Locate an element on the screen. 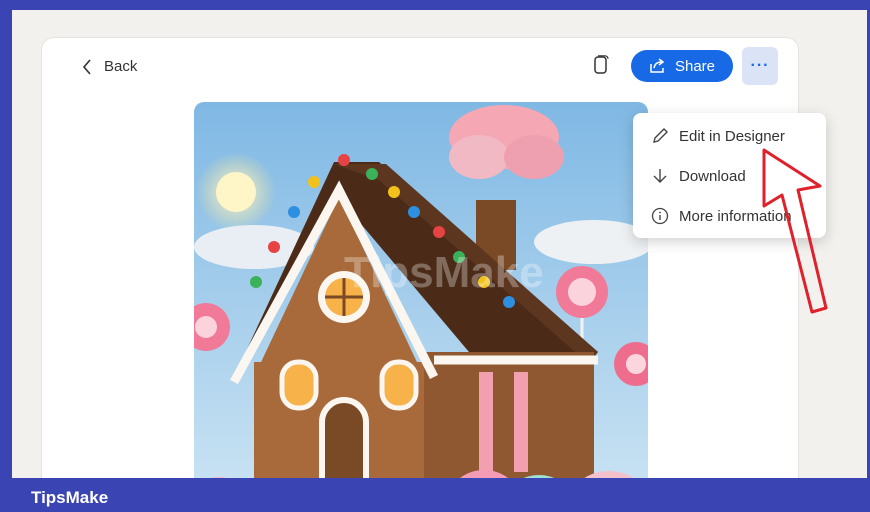 This screenshot has height=512, width=870. watermark-text: TipsMake is located at coordinates (444, 272).